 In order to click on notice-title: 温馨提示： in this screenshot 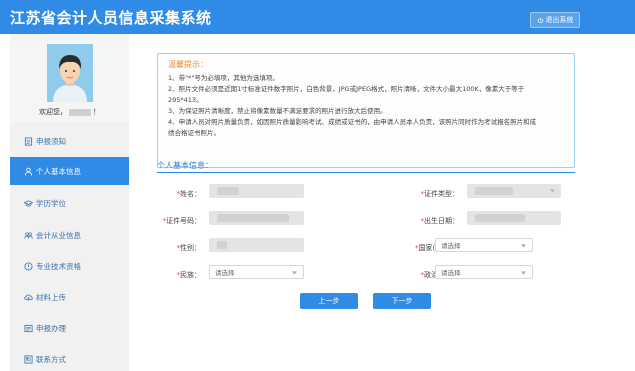, I will do `click(188, 64)`.